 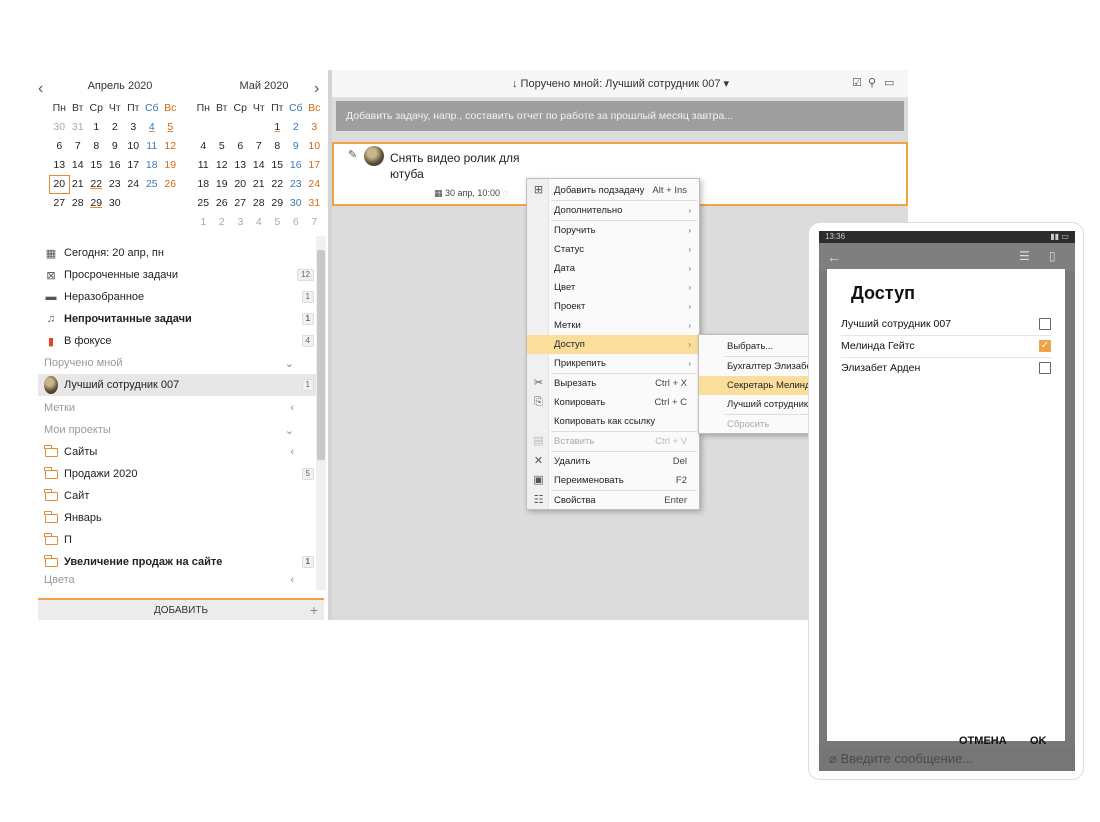 I want to click on calendar-day: 11, so click(x=203, y=165).